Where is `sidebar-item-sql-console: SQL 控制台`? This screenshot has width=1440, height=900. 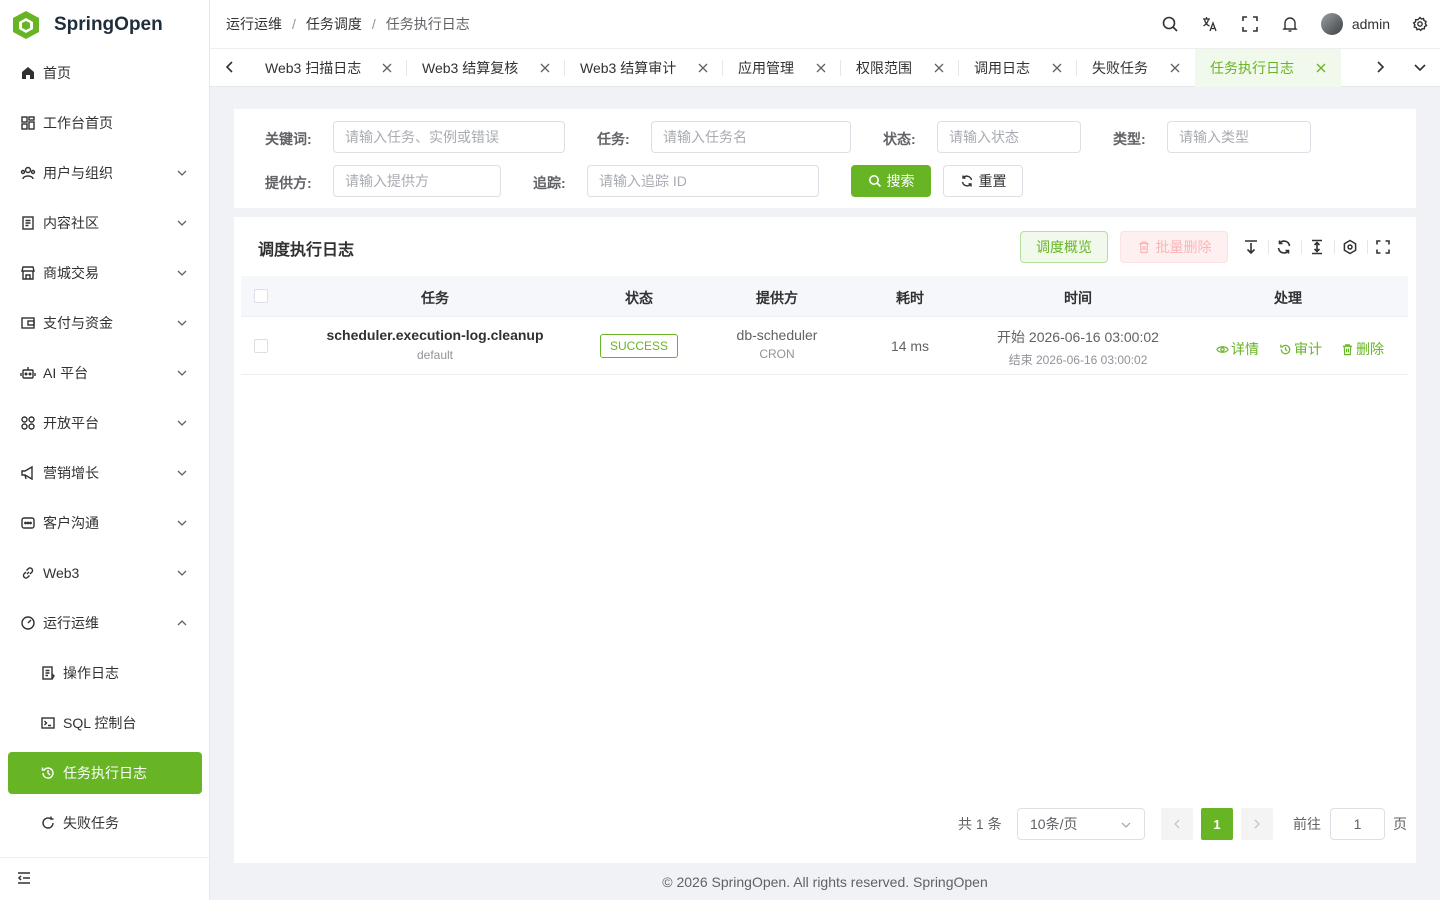
sidebar-item-sql-console: SQL 控制台 is located at coordinates (105, 723).